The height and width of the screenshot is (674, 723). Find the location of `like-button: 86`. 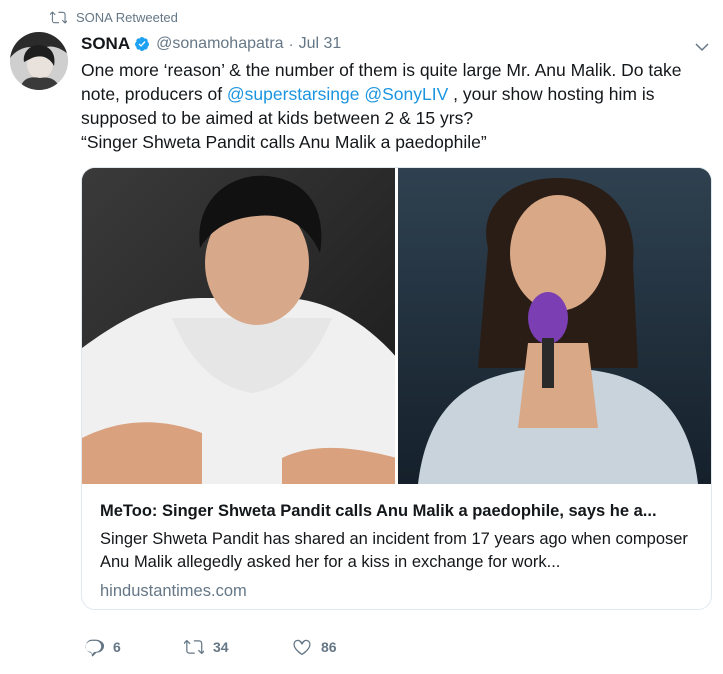

like-button: 86 is located at coordinates (314, 647).